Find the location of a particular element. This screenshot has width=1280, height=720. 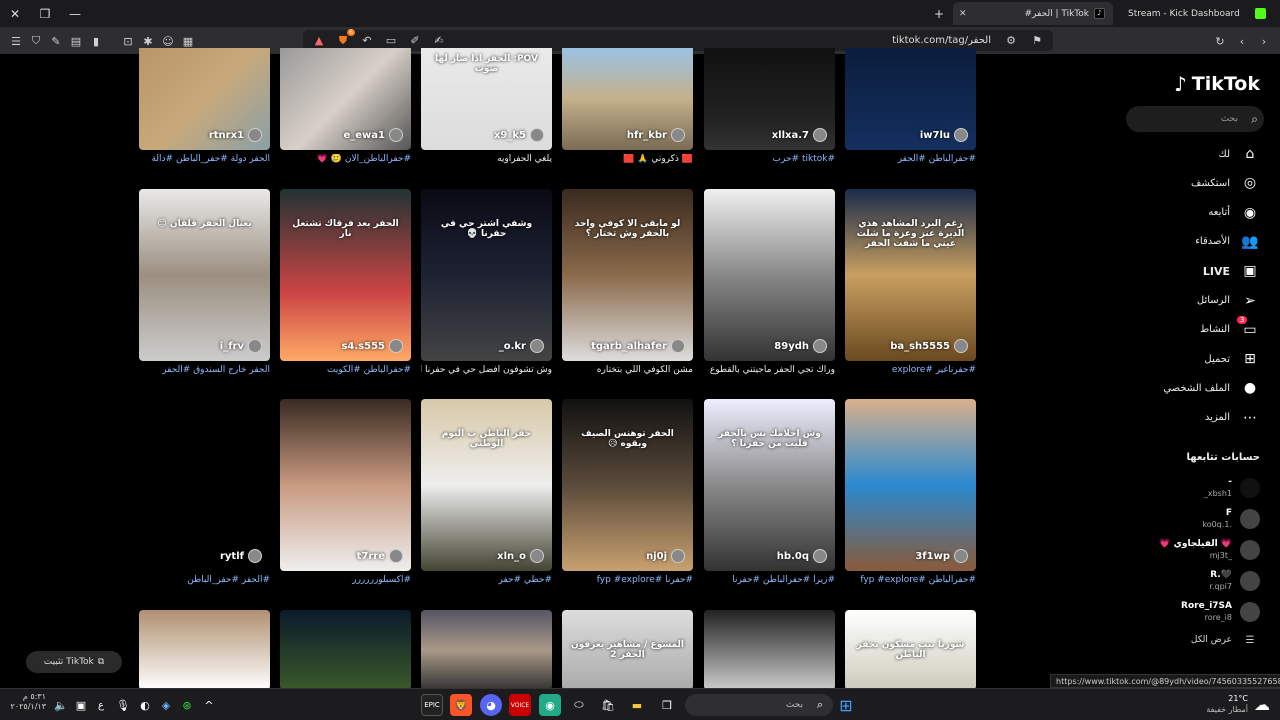

nav-item-upload: تحميل ⊞ is located at coordinates (1232, 359).